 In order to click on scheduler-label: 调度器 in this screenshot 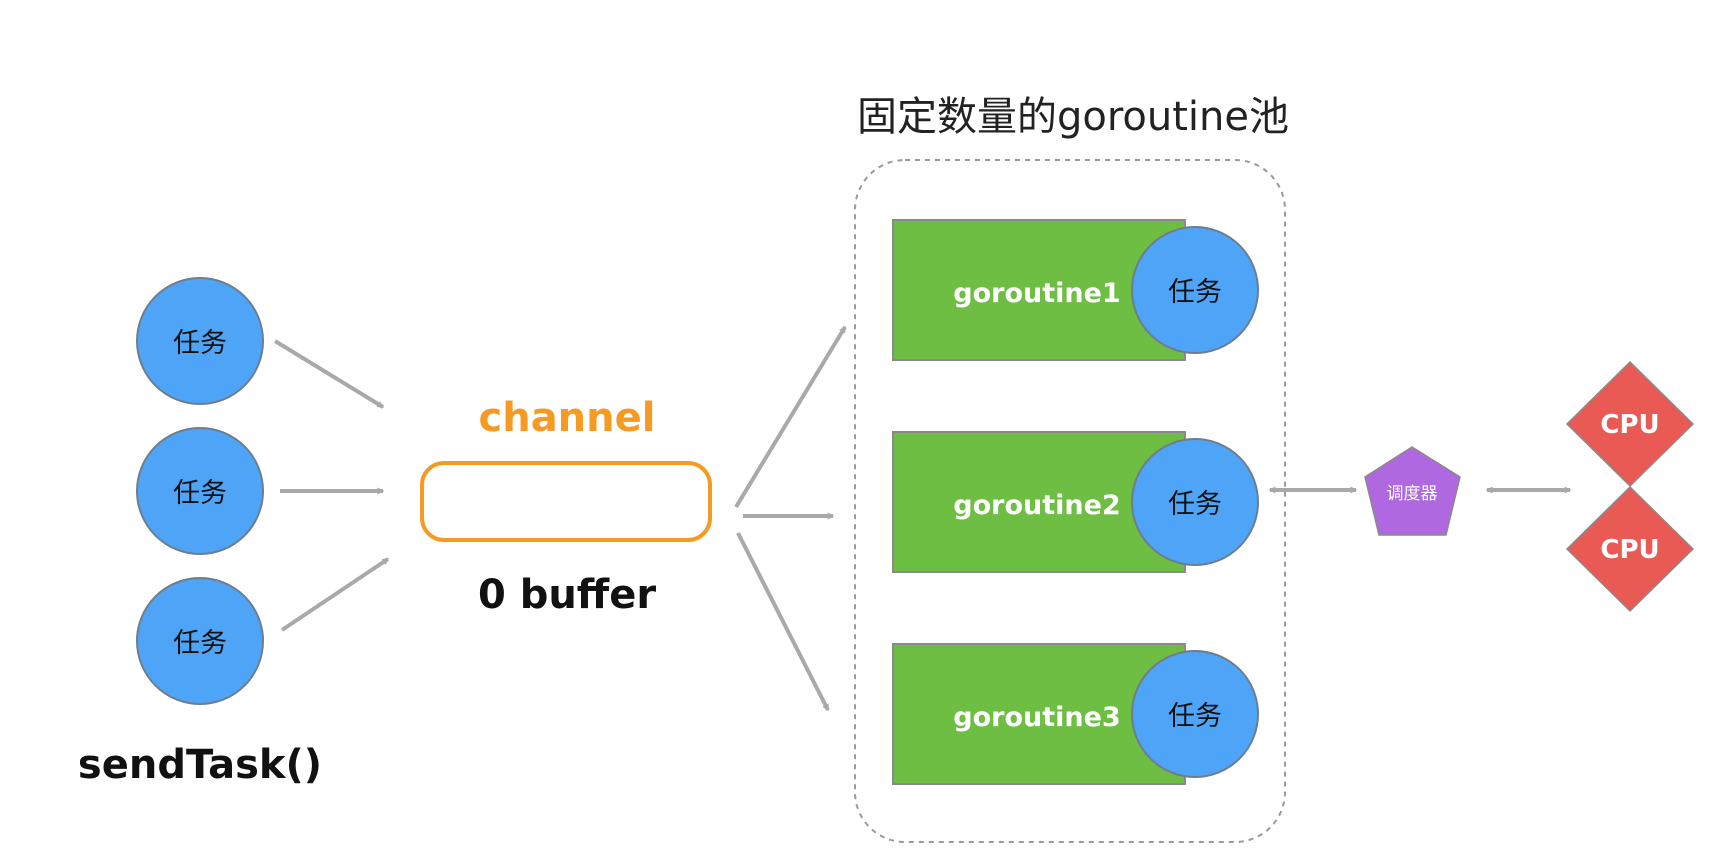, I will do `click(1412, 494)`.